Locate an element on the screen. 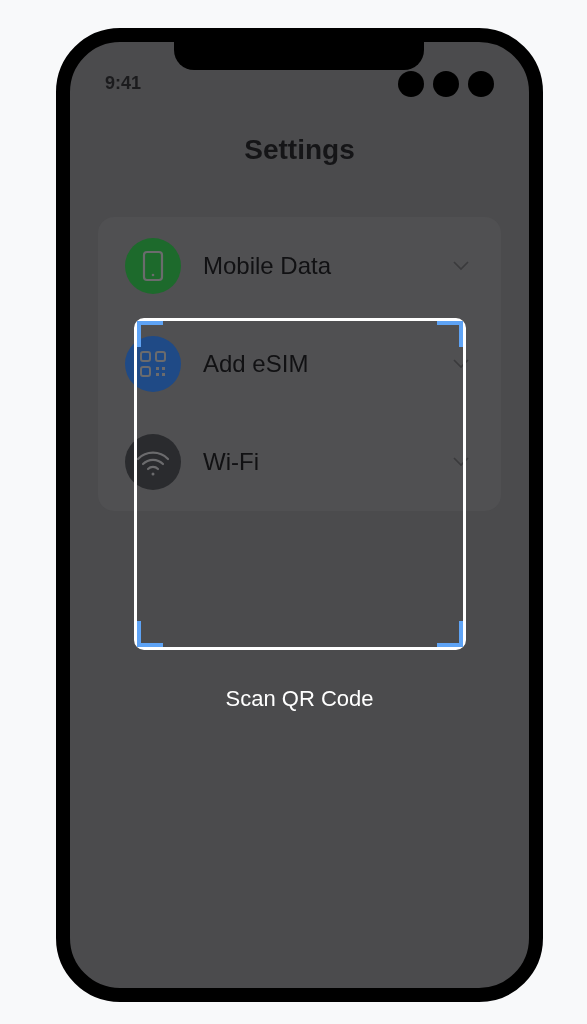  row-label: Mobile Data is located at coordinates (268, 266).